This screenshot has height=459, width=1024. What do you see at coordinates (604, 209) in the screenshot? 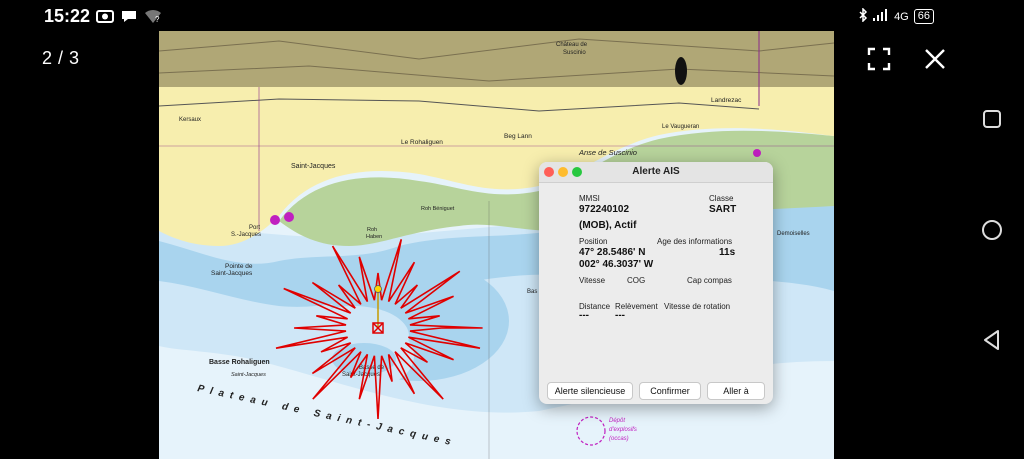
I see `mmsi-value: 972240102` at bounding box center [604, 209].